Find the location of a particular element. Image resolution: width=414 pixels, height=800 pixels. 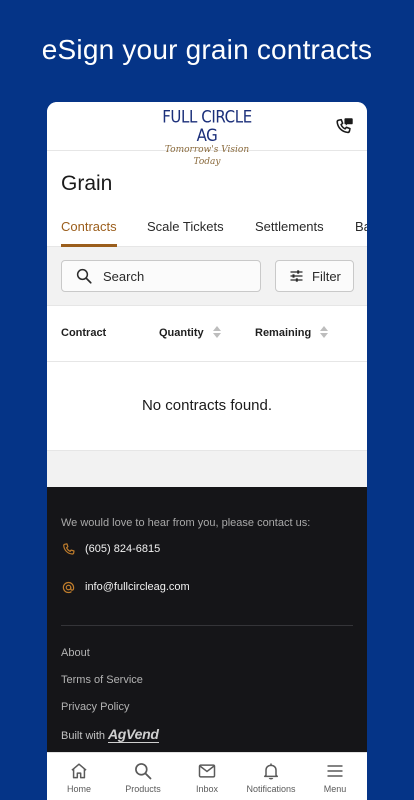

contact-email-text: info@fullcircleag.com is located at coordinates (137, 587).